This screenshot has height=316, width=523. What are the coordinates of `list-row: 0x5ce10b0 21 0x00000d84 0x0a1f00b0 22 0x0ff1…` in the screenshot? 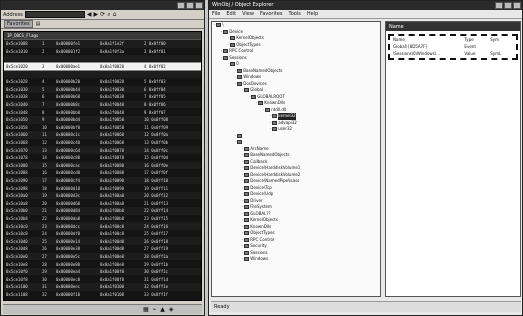 It's located at (102, 211).